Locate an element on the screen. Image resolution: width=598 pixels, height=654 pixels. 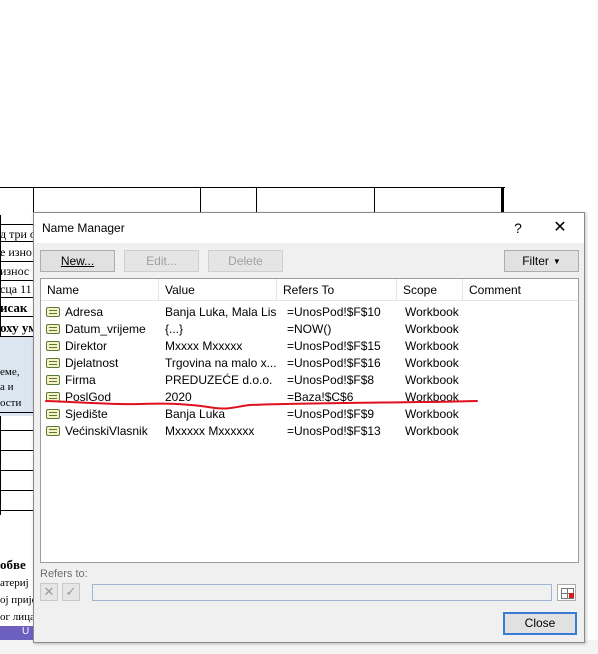
column-header-scope: Scope is located at coordinates (430, 290).